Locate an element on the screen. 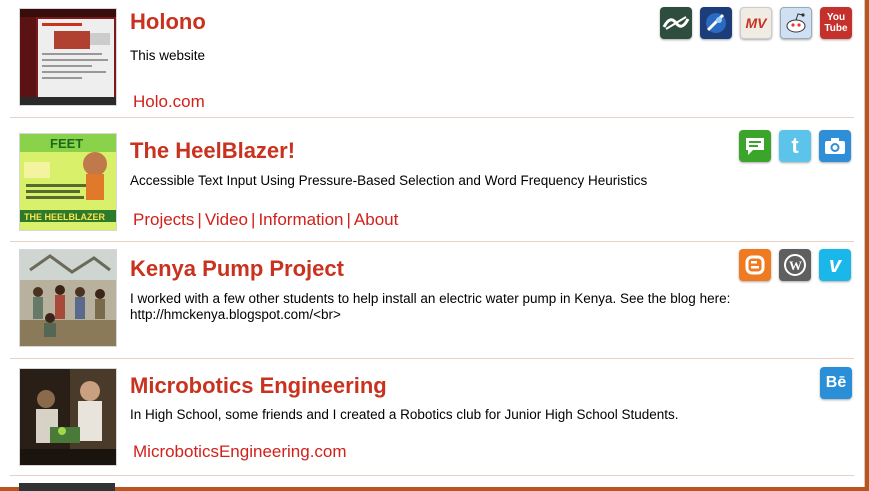  behance-icon: Bē is located at coordinates (836, 383).